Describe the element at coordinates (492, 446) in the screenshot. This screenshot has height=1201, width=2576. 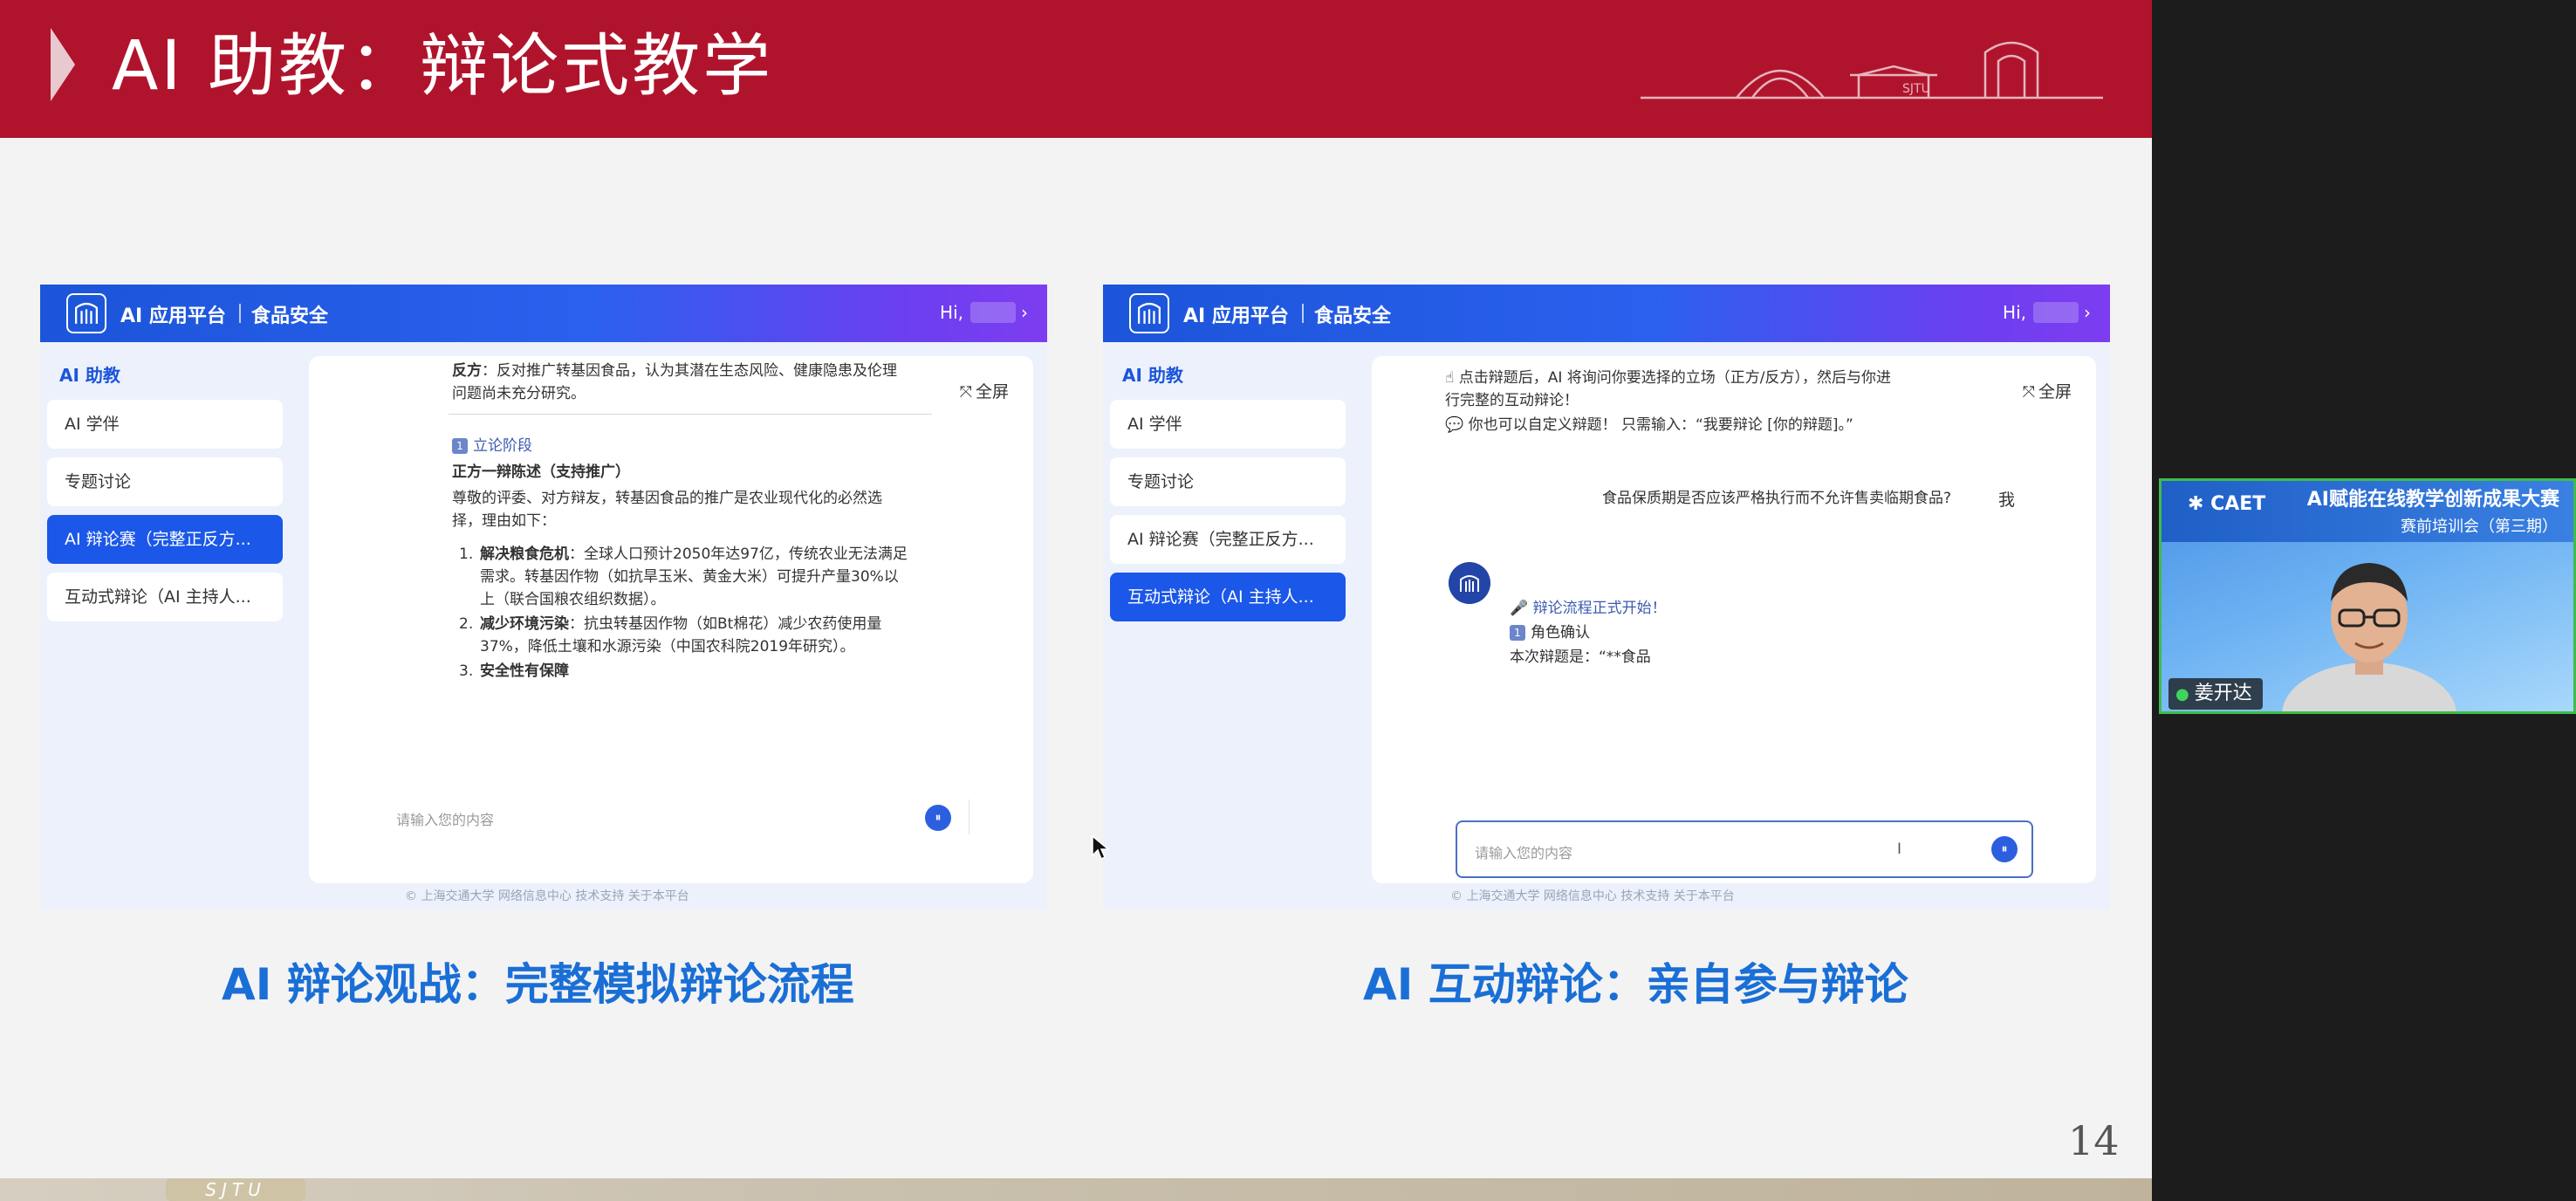
I see `stage-heading: 1 立论阶段` at that location.